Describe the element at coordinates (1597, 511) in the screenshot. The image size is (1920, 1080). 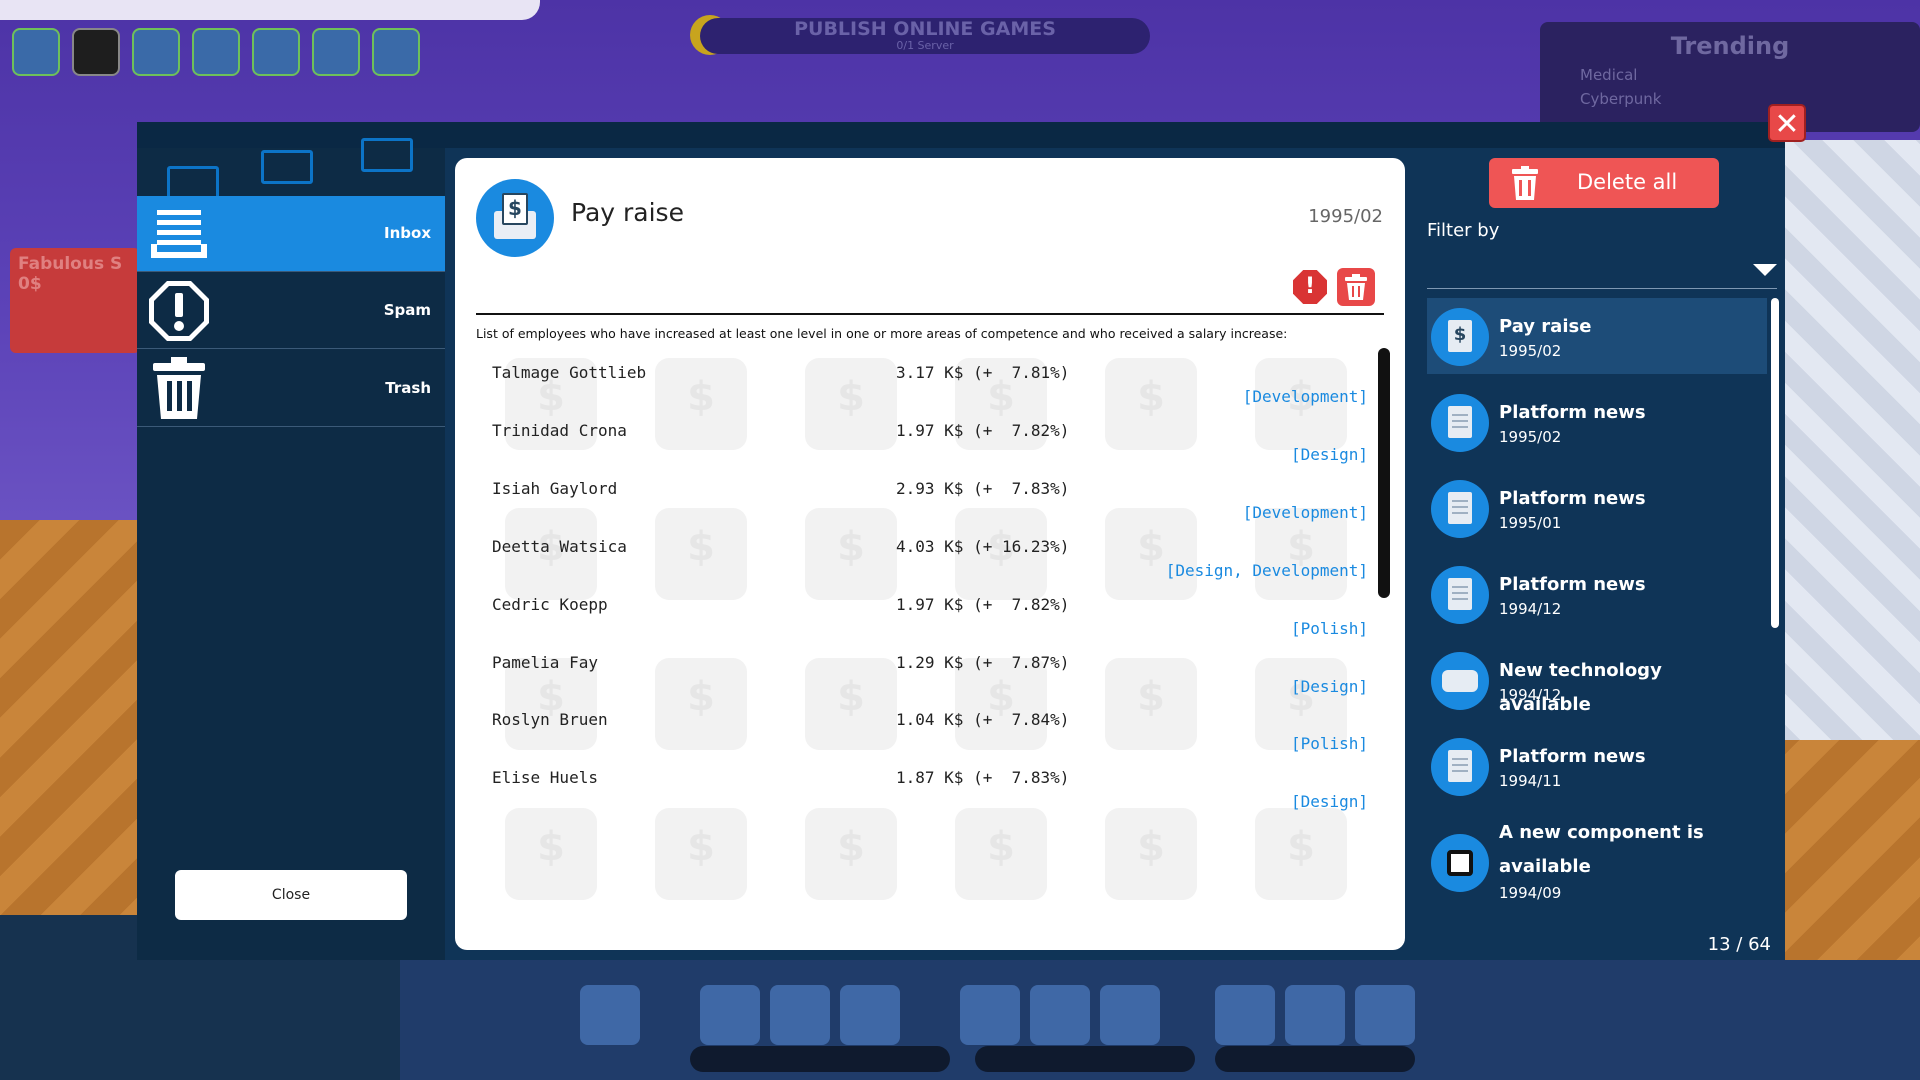
I see `list-item: Platform news 1995/01` at that location.